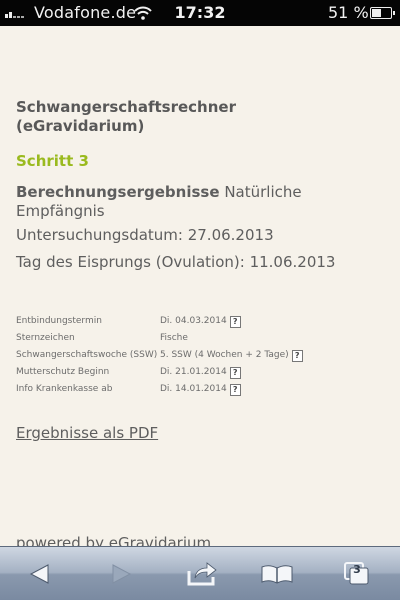 The width and height of the screenshot is (400, 600). I want to click on table-row: Sternzeichen Fische, so click(181, 339).